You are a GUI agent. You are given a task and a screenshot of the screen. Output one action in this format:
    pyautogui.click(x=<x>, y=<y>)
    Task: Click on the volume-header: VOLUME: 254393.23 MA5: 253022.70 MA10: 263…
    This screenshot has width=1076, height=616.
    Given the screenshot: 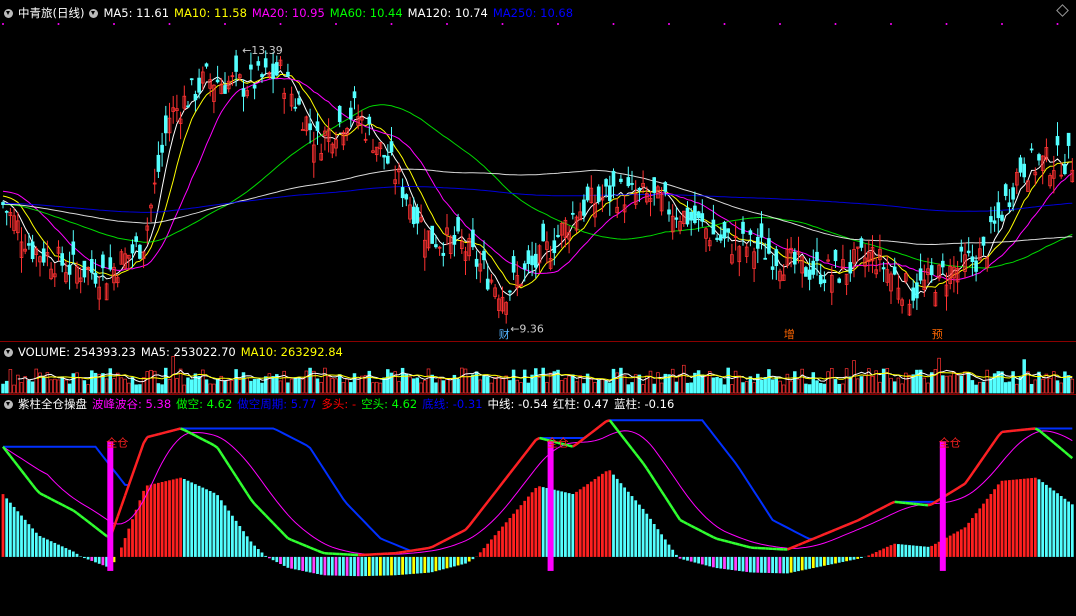 What is the action you would take?
    pyautogui.click(x=178, y=352)
    